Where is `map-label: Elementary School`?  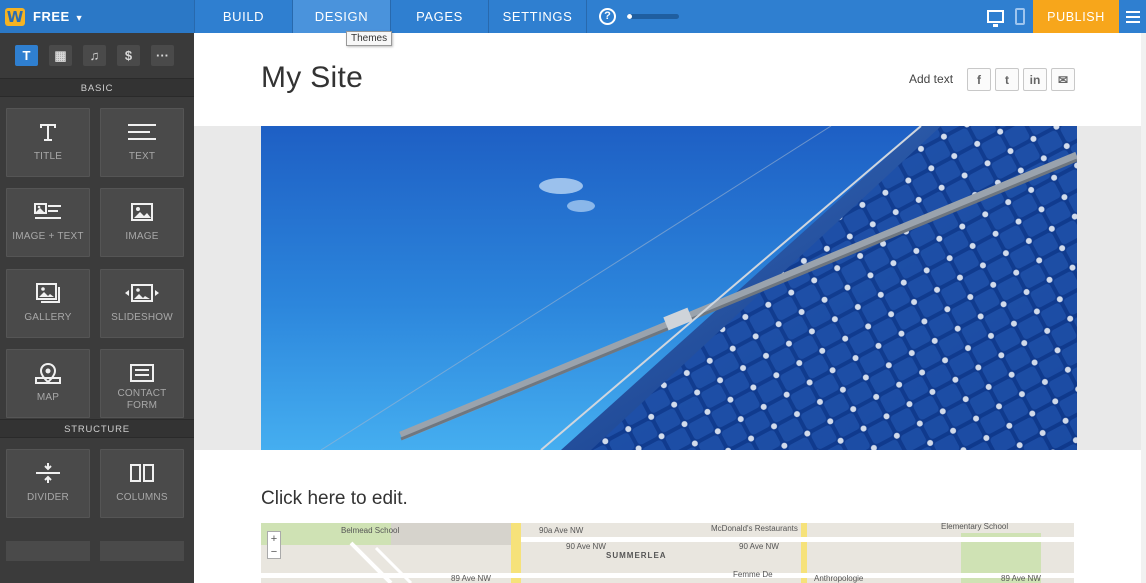 map-label: Elementary School is located at coordinates (974, 527).